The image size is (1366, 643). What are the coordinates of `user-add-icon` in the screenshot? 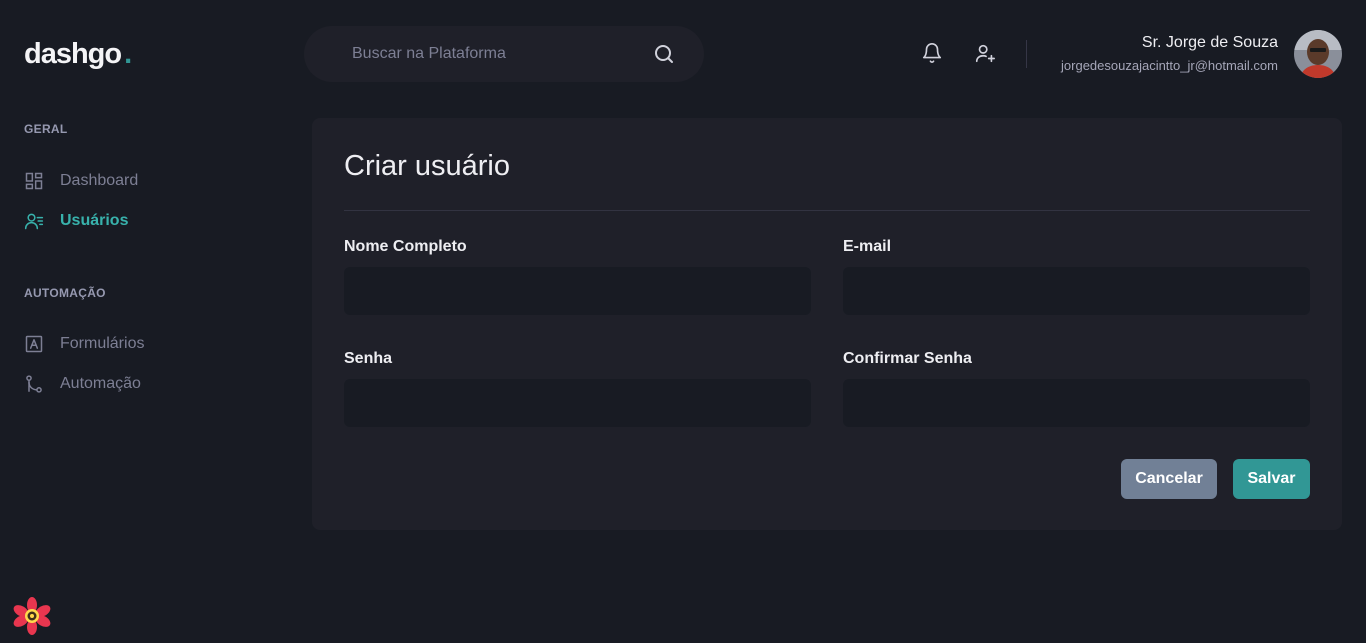 It's located at (985, 53).